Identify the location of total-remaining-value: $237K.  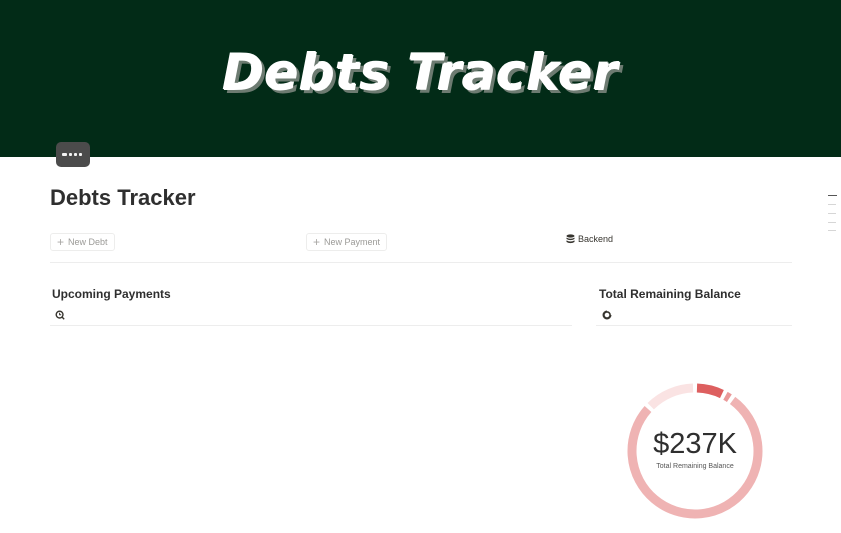
(695, 444).